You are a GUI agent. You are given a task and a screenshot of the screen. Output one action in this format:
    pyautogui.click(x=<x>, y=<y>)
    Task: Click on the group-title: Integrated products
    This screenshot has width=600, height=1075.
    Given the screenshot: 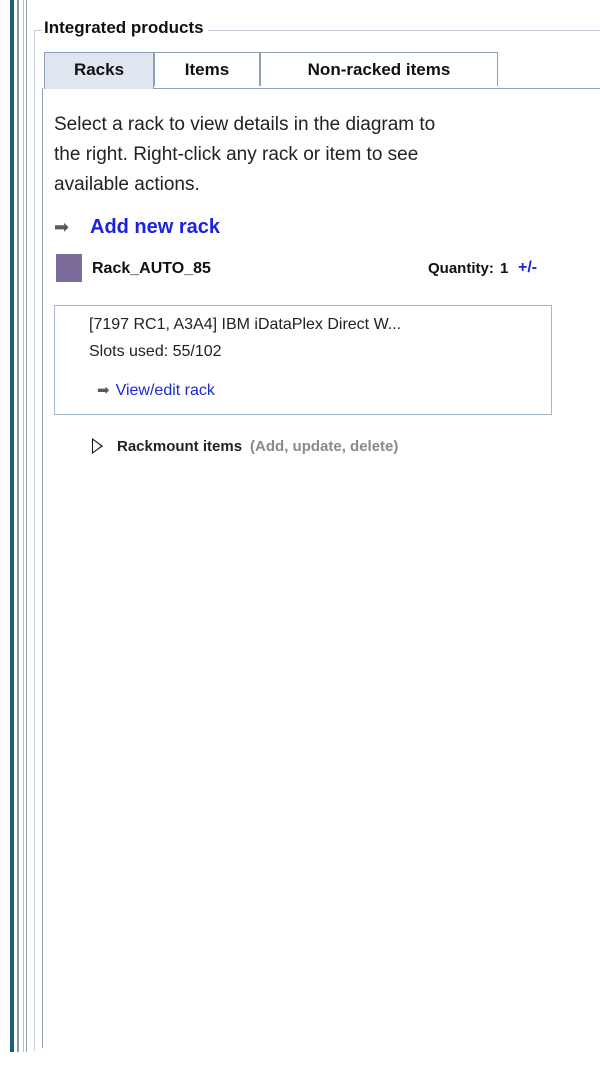 What is the action you would take?
    pyautogui.click(x=125, y=28)
    